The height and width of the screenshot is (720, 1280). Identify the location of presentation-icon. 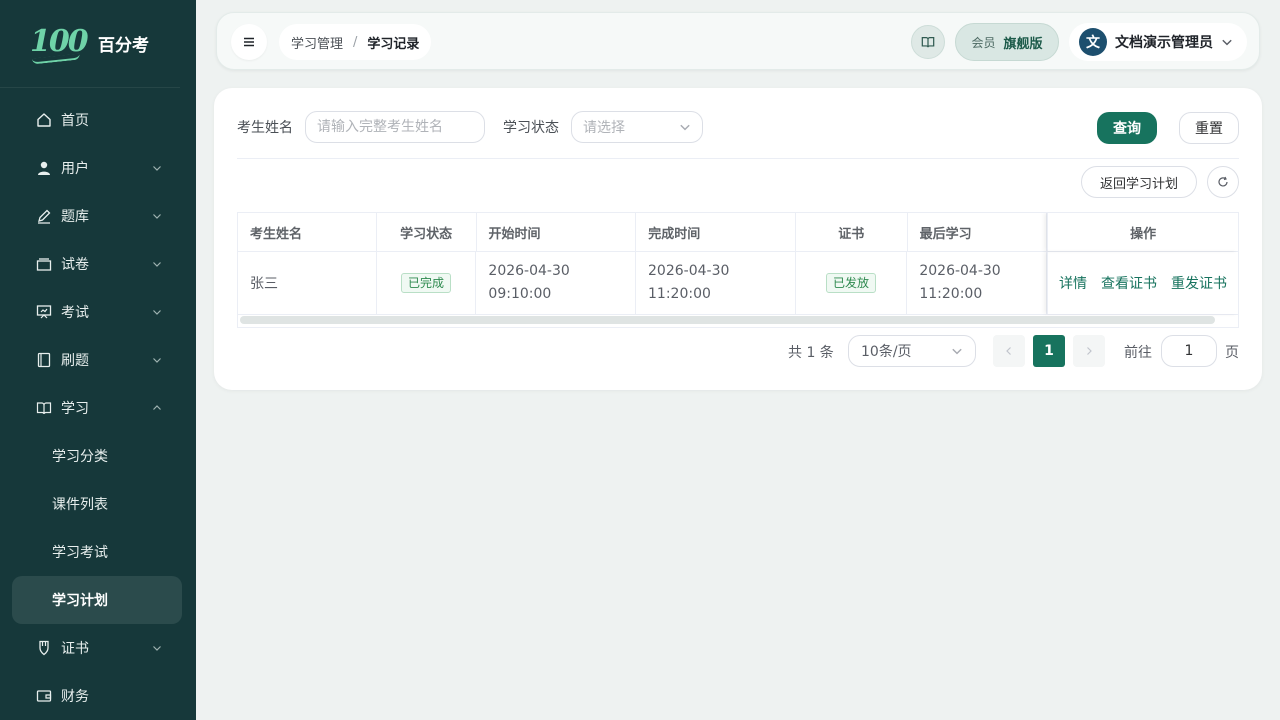
(44, 312).